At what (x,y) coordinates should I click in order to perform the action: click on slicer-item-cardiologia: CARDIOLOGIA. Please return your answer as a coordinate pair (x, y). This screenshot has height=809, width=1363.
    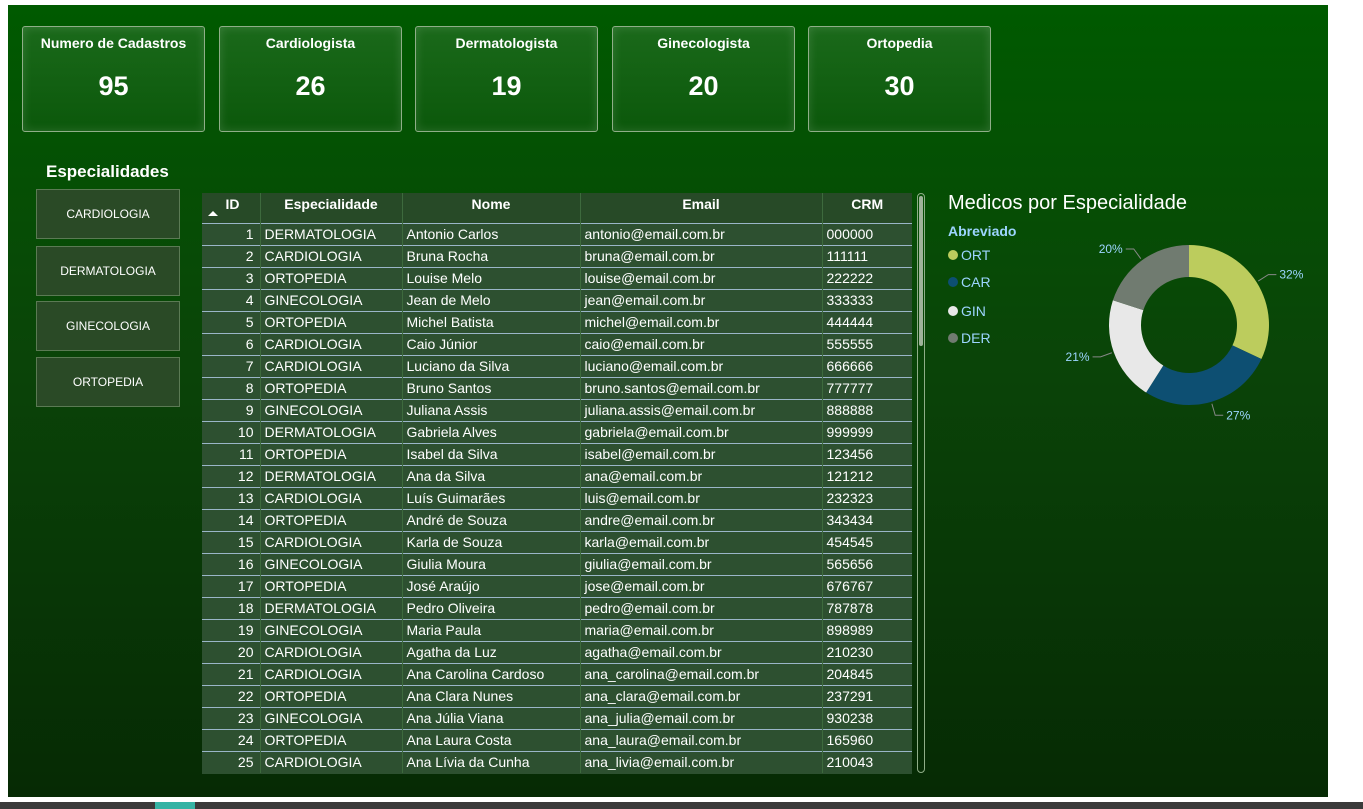
    Looking at the image, I should click on (108, 214).